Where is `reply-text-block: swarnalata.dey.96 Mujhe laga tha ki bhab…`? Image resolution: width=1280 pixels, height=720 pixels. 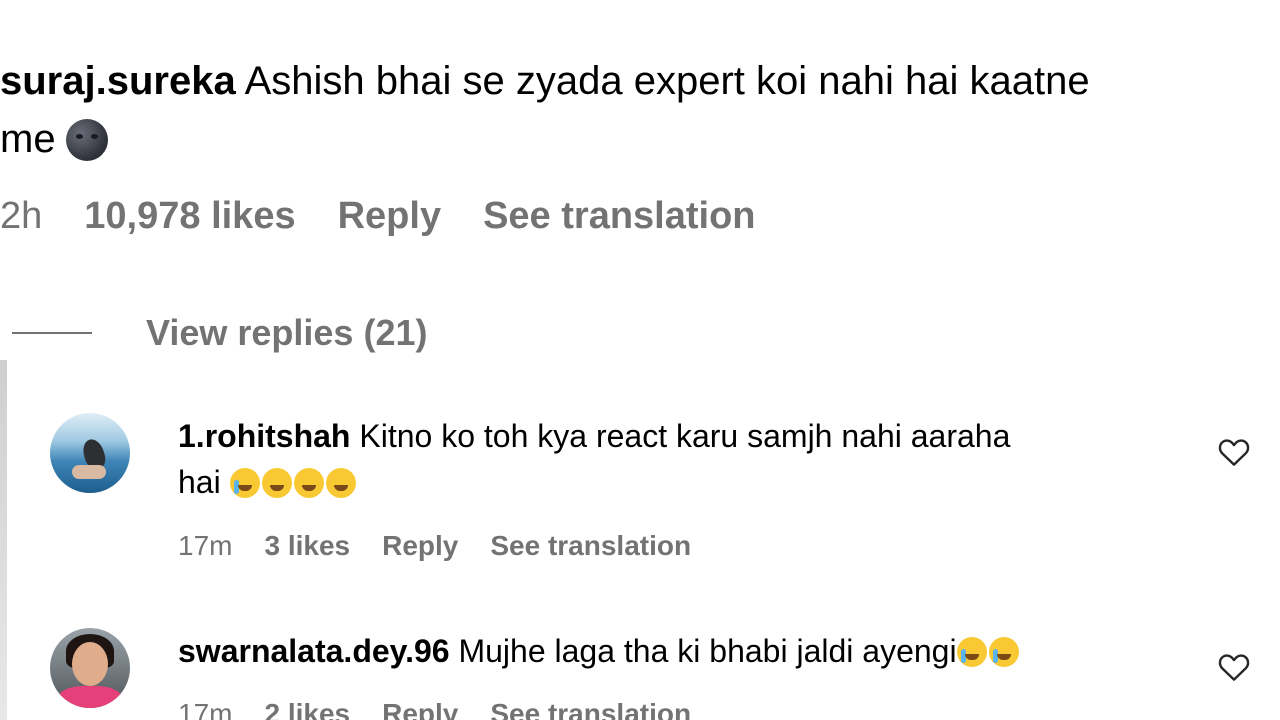 reply-text-block: swarnalata.dey.96 Mujhe laga tha ki bhab… is located at coordinates (678, 651).